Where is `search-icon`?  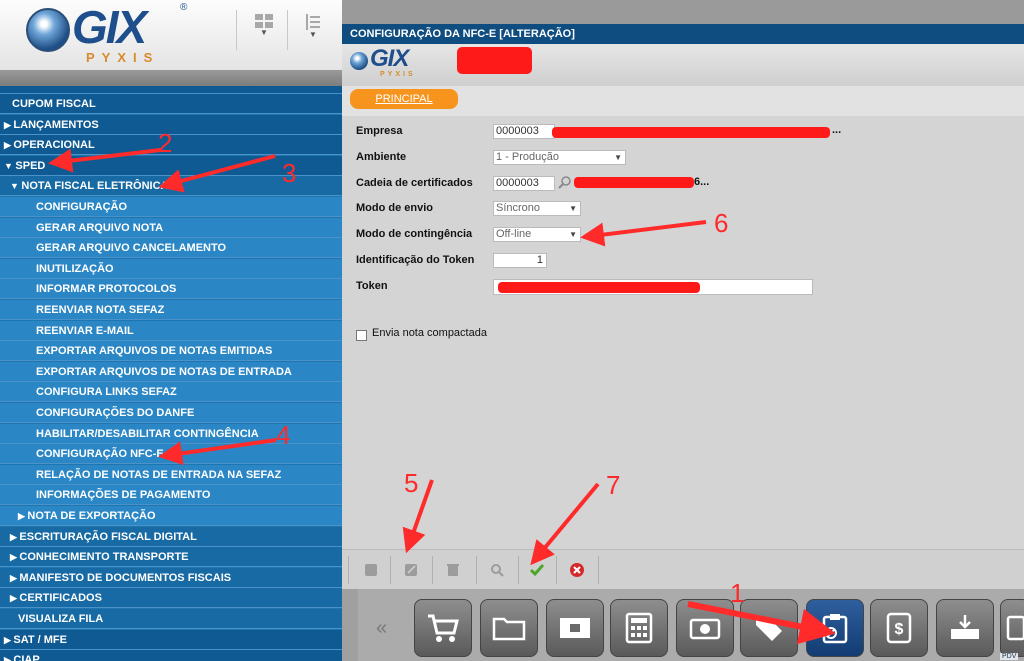 search-icon is located at coordinates (565, 183).